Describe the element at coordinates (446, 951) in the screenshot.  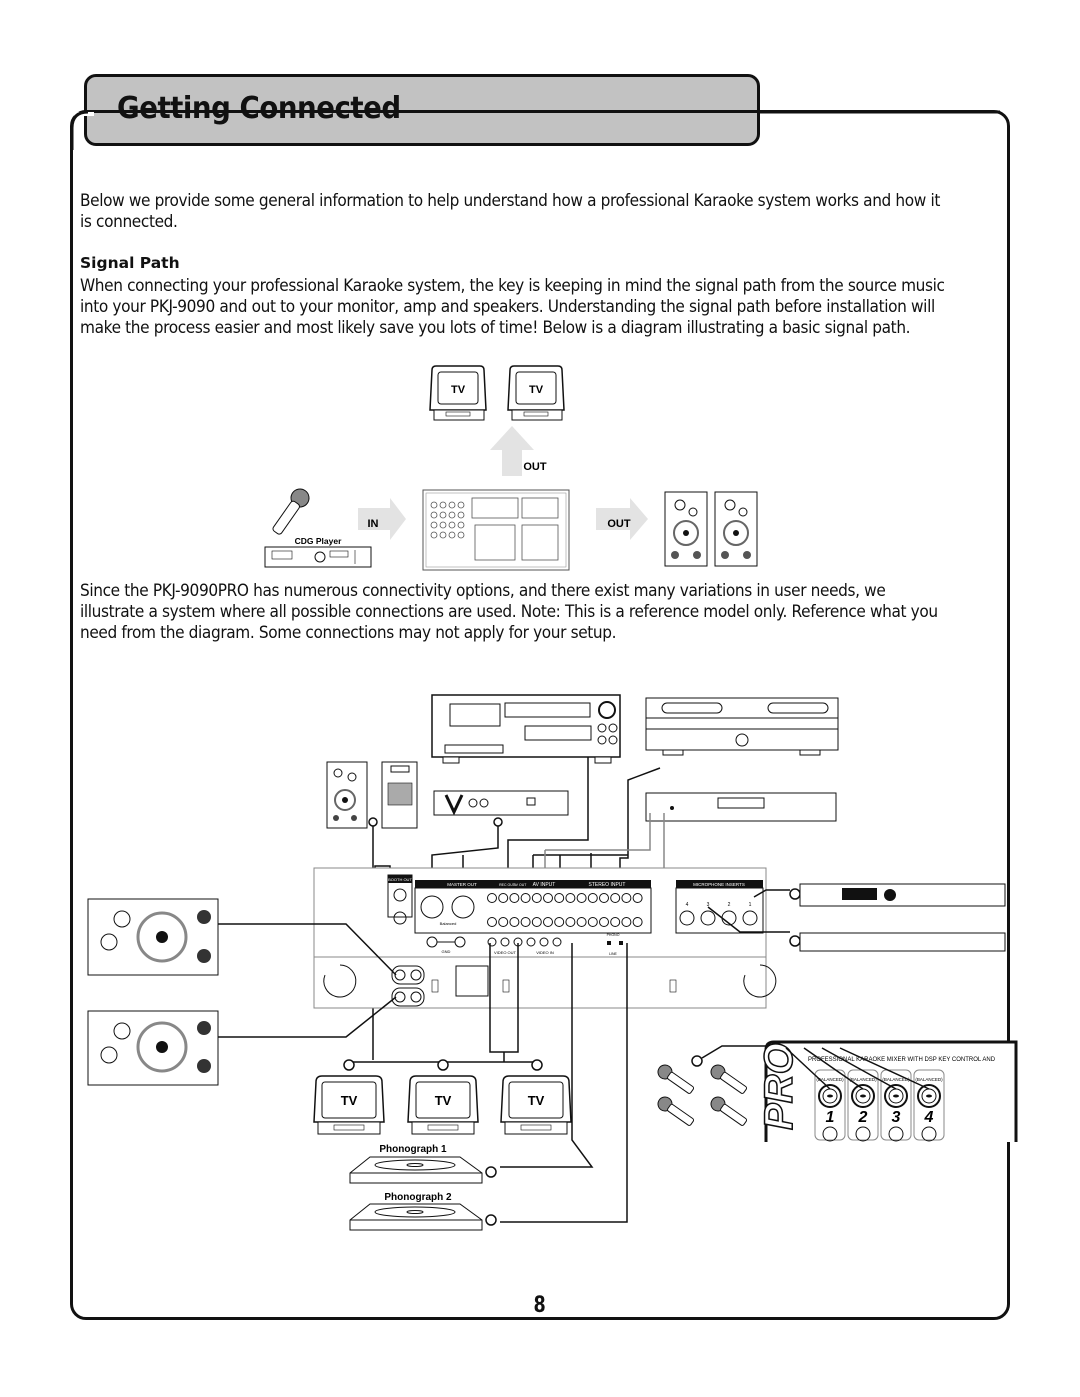
I see `gnd-label: GND` at that location.